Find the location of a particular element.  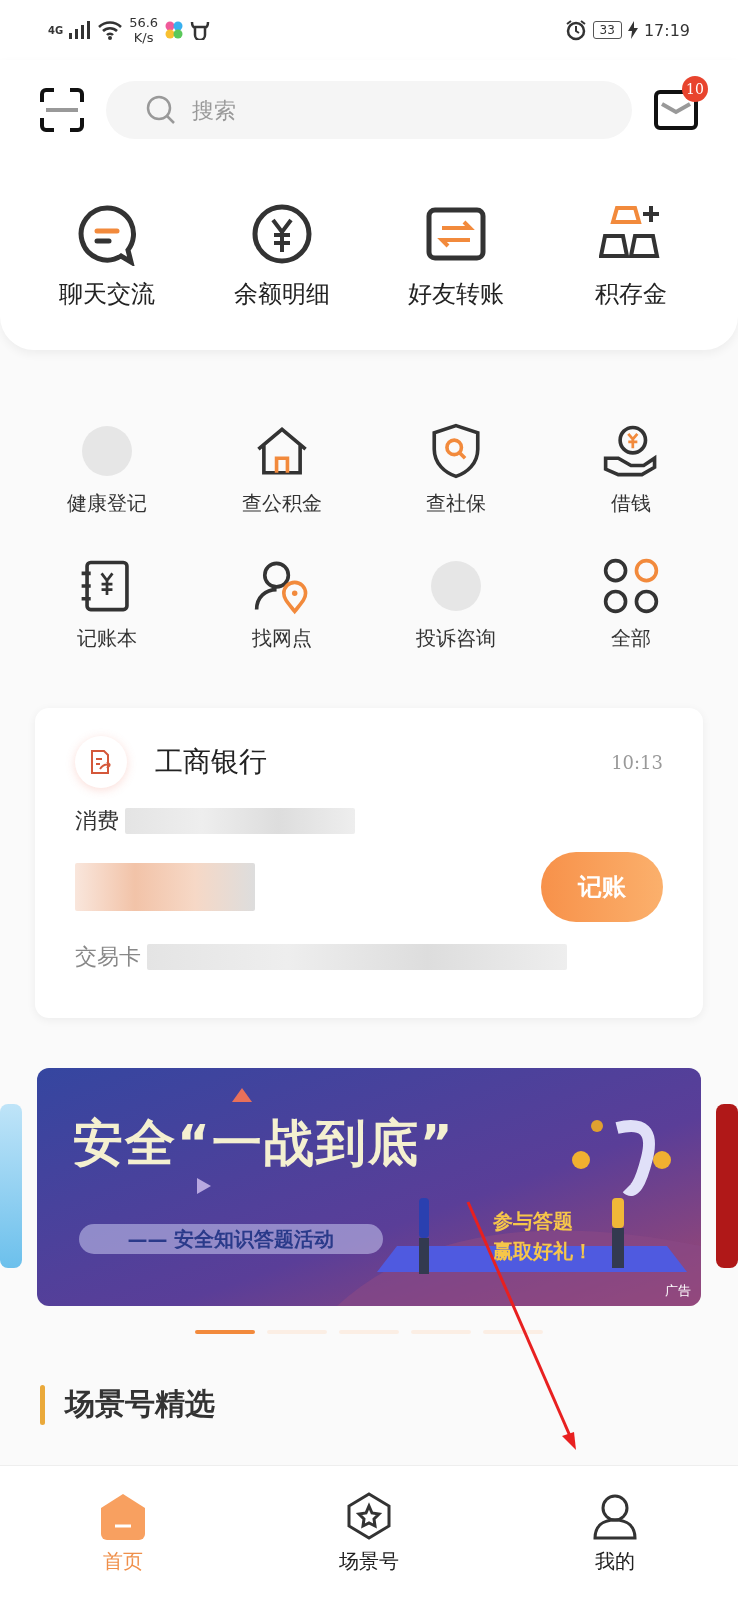

network-type: 4G is located at coordinates (56, 30).